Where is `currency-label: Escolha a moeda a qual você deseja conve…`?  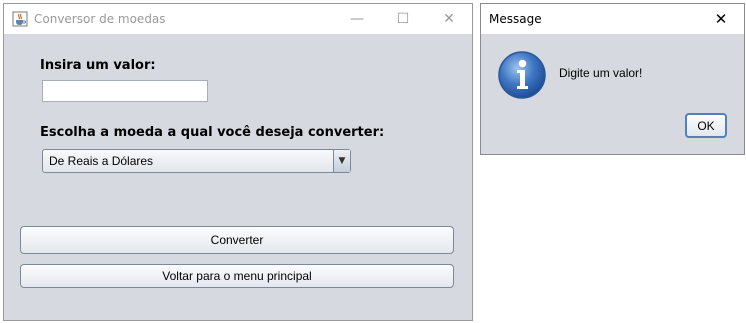 currency-label: Escolha a moeda a qual você deseja conve… is located at coordinates (212, 132).